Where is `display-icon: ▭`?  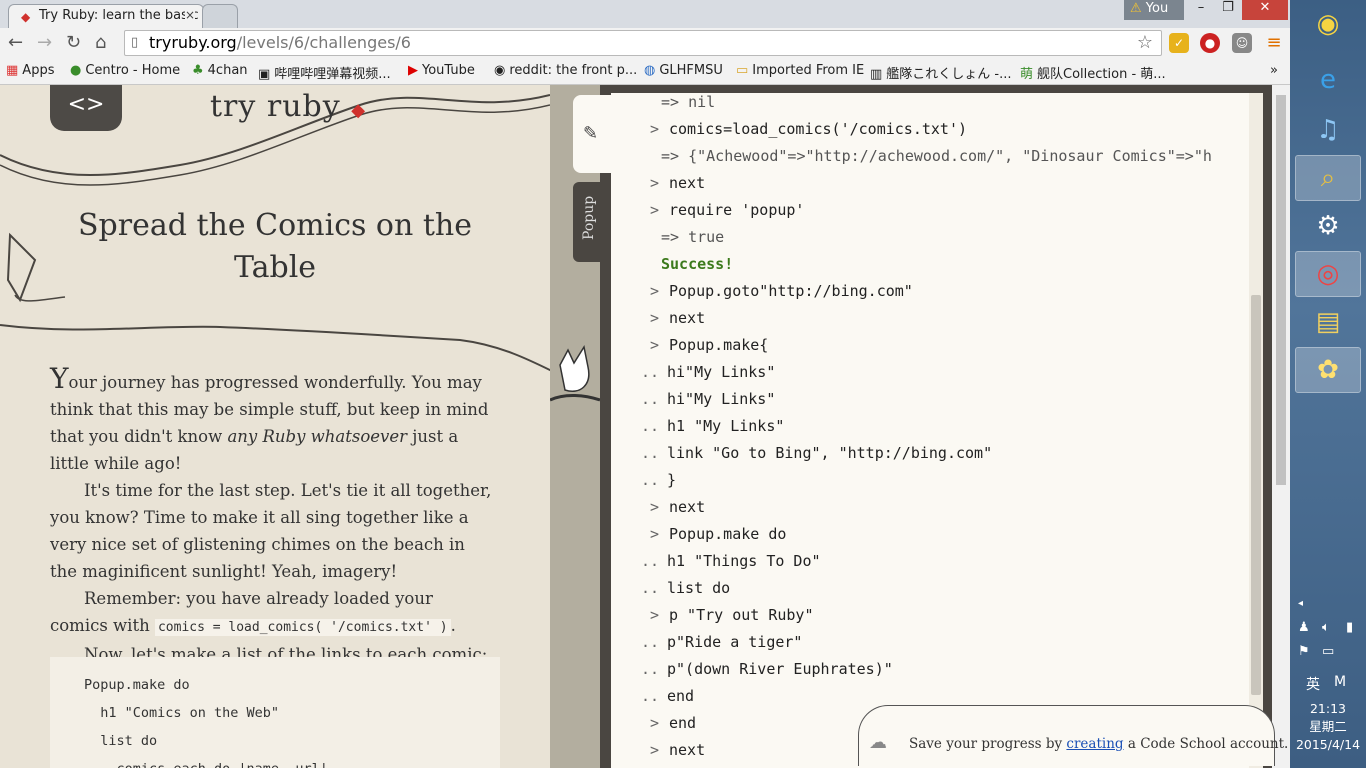 display-icon: ▭ is located at coordinates (1328, 651).